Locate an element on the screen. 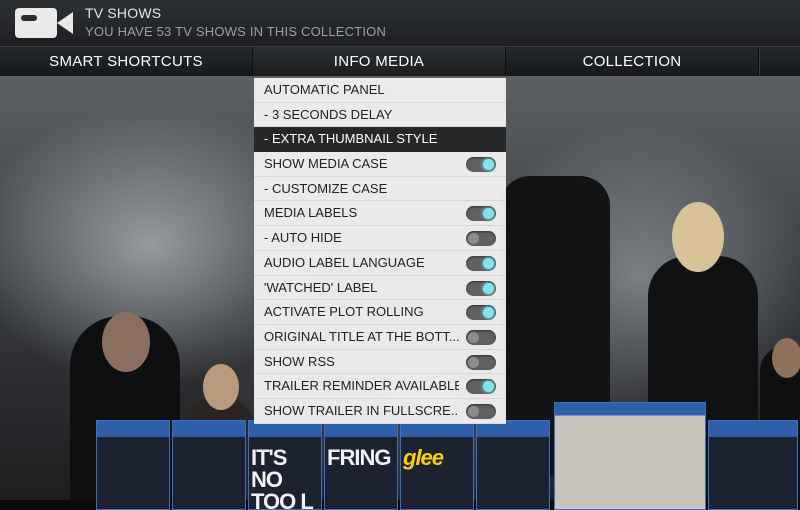 This screenshot has height=510, width=800. tv-show-cover: glee is located at coordinates (437, 465).